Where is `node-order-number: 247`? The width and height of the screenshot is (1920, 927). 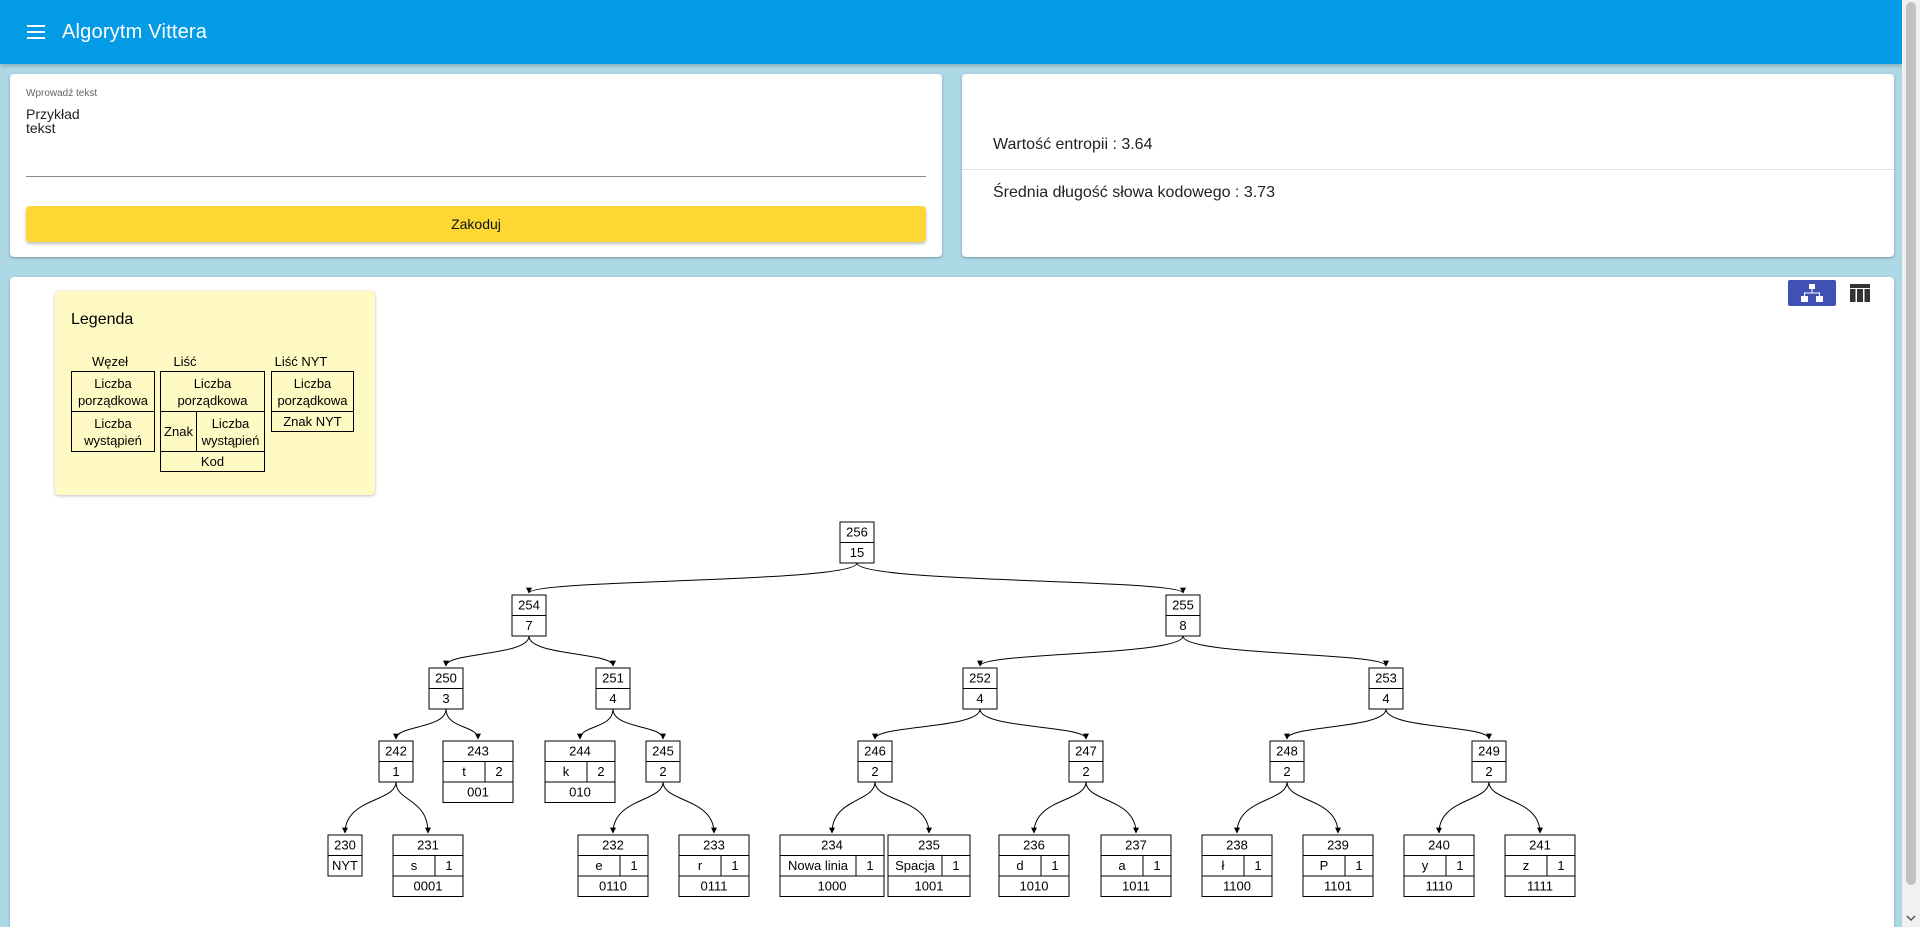 node-order-number: 247 is located at coordinates (1086, 751).